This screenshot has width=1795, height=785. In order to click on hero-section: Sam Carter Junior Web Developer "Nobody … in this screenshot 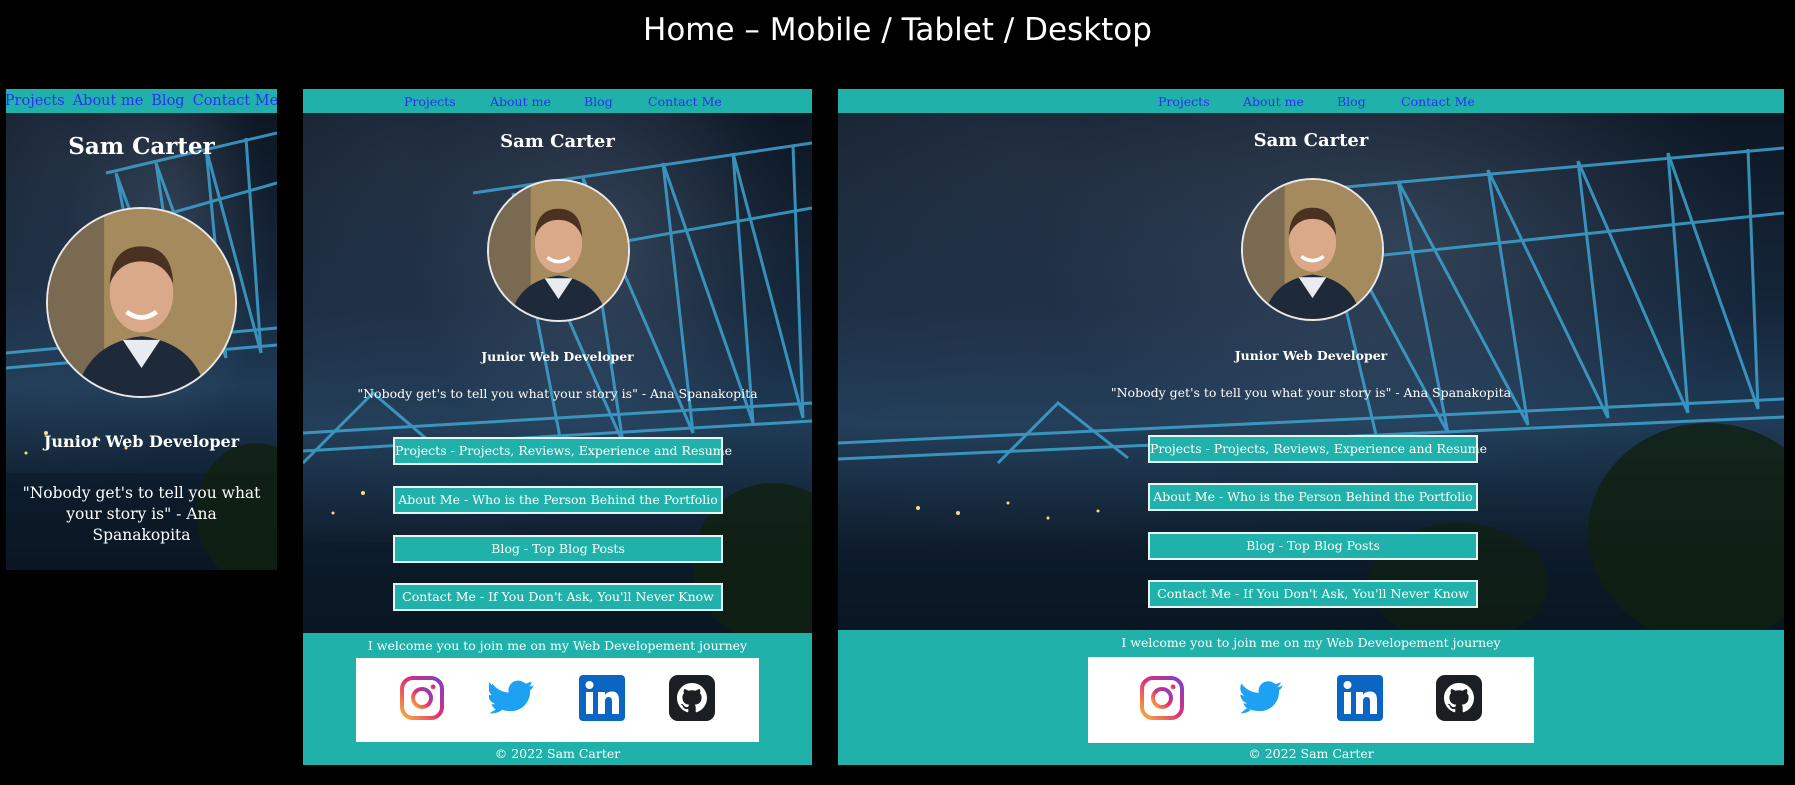, I will do `click(141, 341)`.